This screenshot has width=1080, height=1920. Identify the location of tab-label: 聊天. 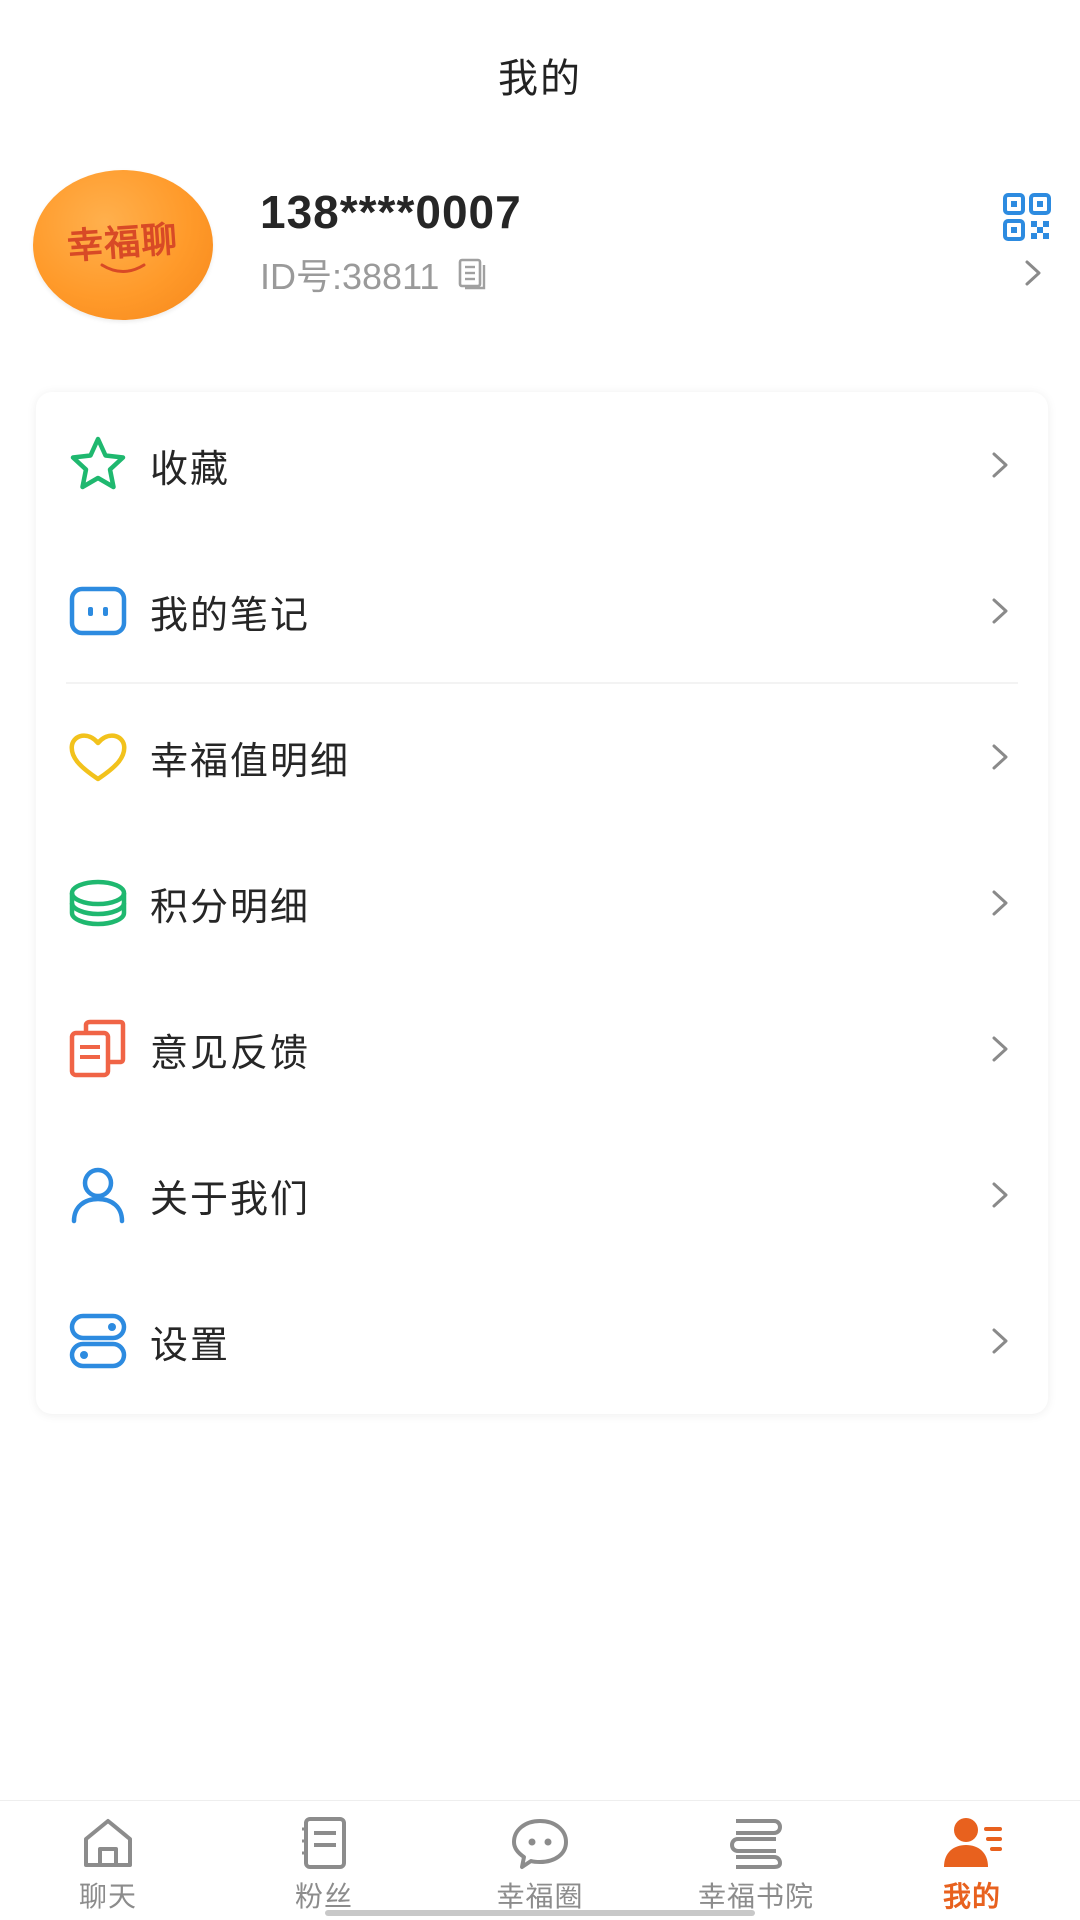
(107, 1896).